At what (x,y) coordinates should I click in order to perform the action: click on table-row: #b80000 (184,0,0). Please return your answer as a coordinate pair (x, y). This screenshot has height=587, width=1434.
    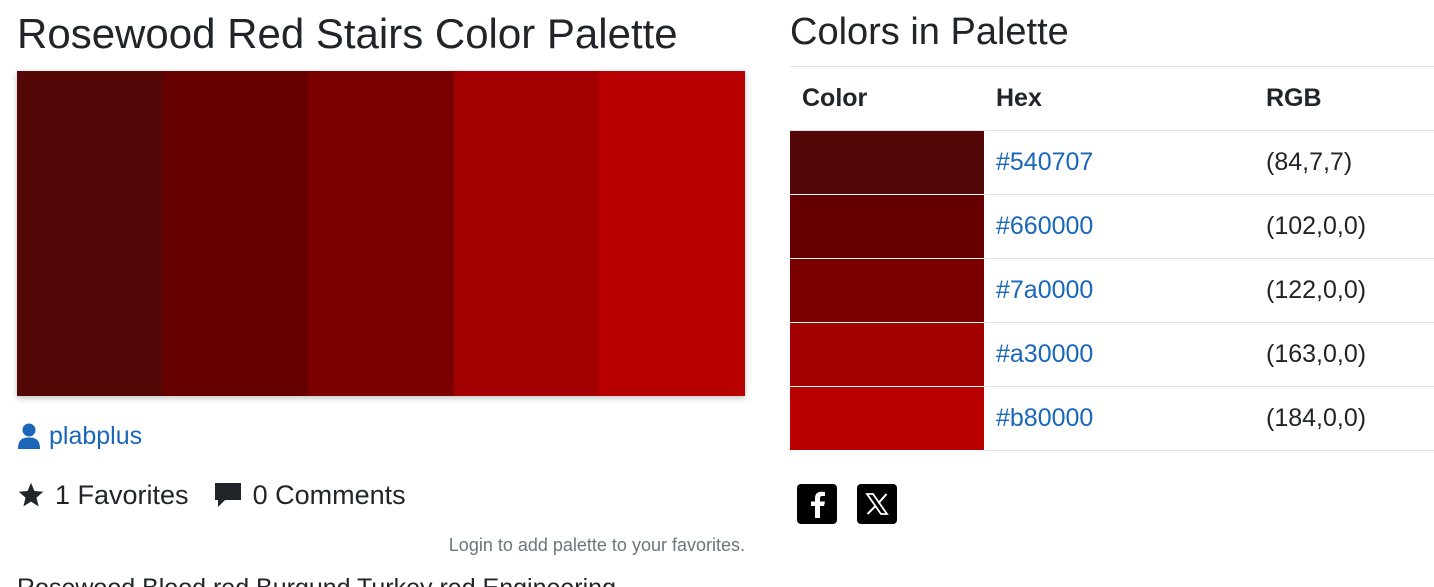
    Looking at the image, I should click on (1112, 418).